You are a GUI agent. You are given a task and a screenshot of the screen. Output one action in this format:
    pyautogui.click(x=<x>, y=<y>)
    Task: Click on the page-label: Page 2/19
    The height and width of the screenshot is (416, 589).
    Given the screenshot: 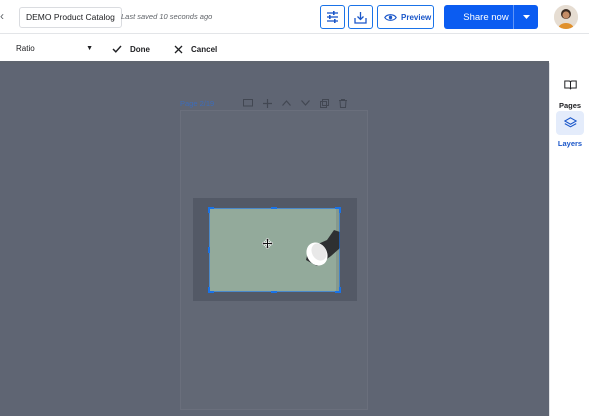 What is the action you would take?
    pyautogui.click(x=197, y=103)
    